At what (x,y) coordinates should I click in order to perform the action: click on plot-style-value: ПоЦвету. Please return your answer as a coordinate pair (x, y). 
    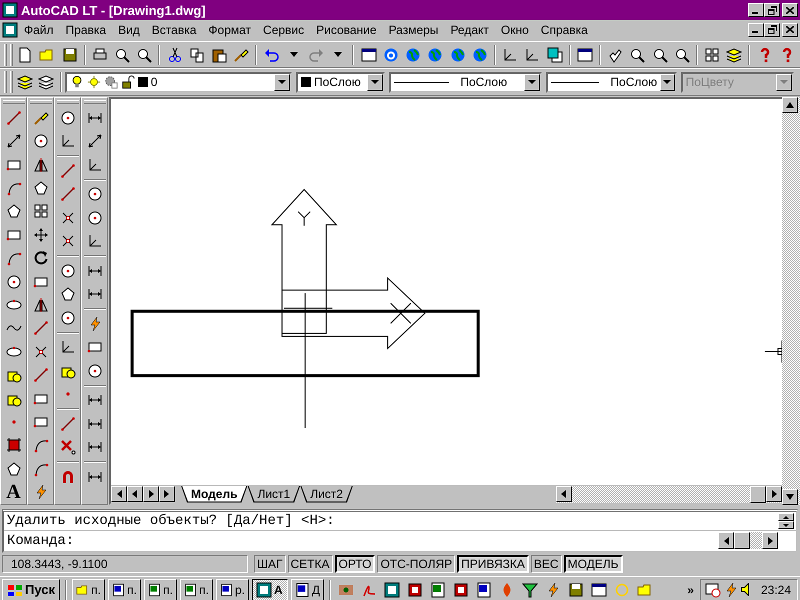
    Looking at the image, I should click on (710, 82).